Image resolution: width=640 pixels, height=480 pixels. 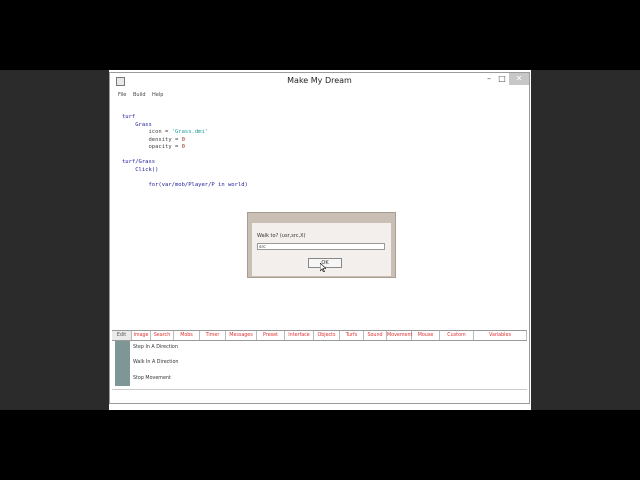 I want to click on tab-mouse: Mouse, so click(x=426, y=335).